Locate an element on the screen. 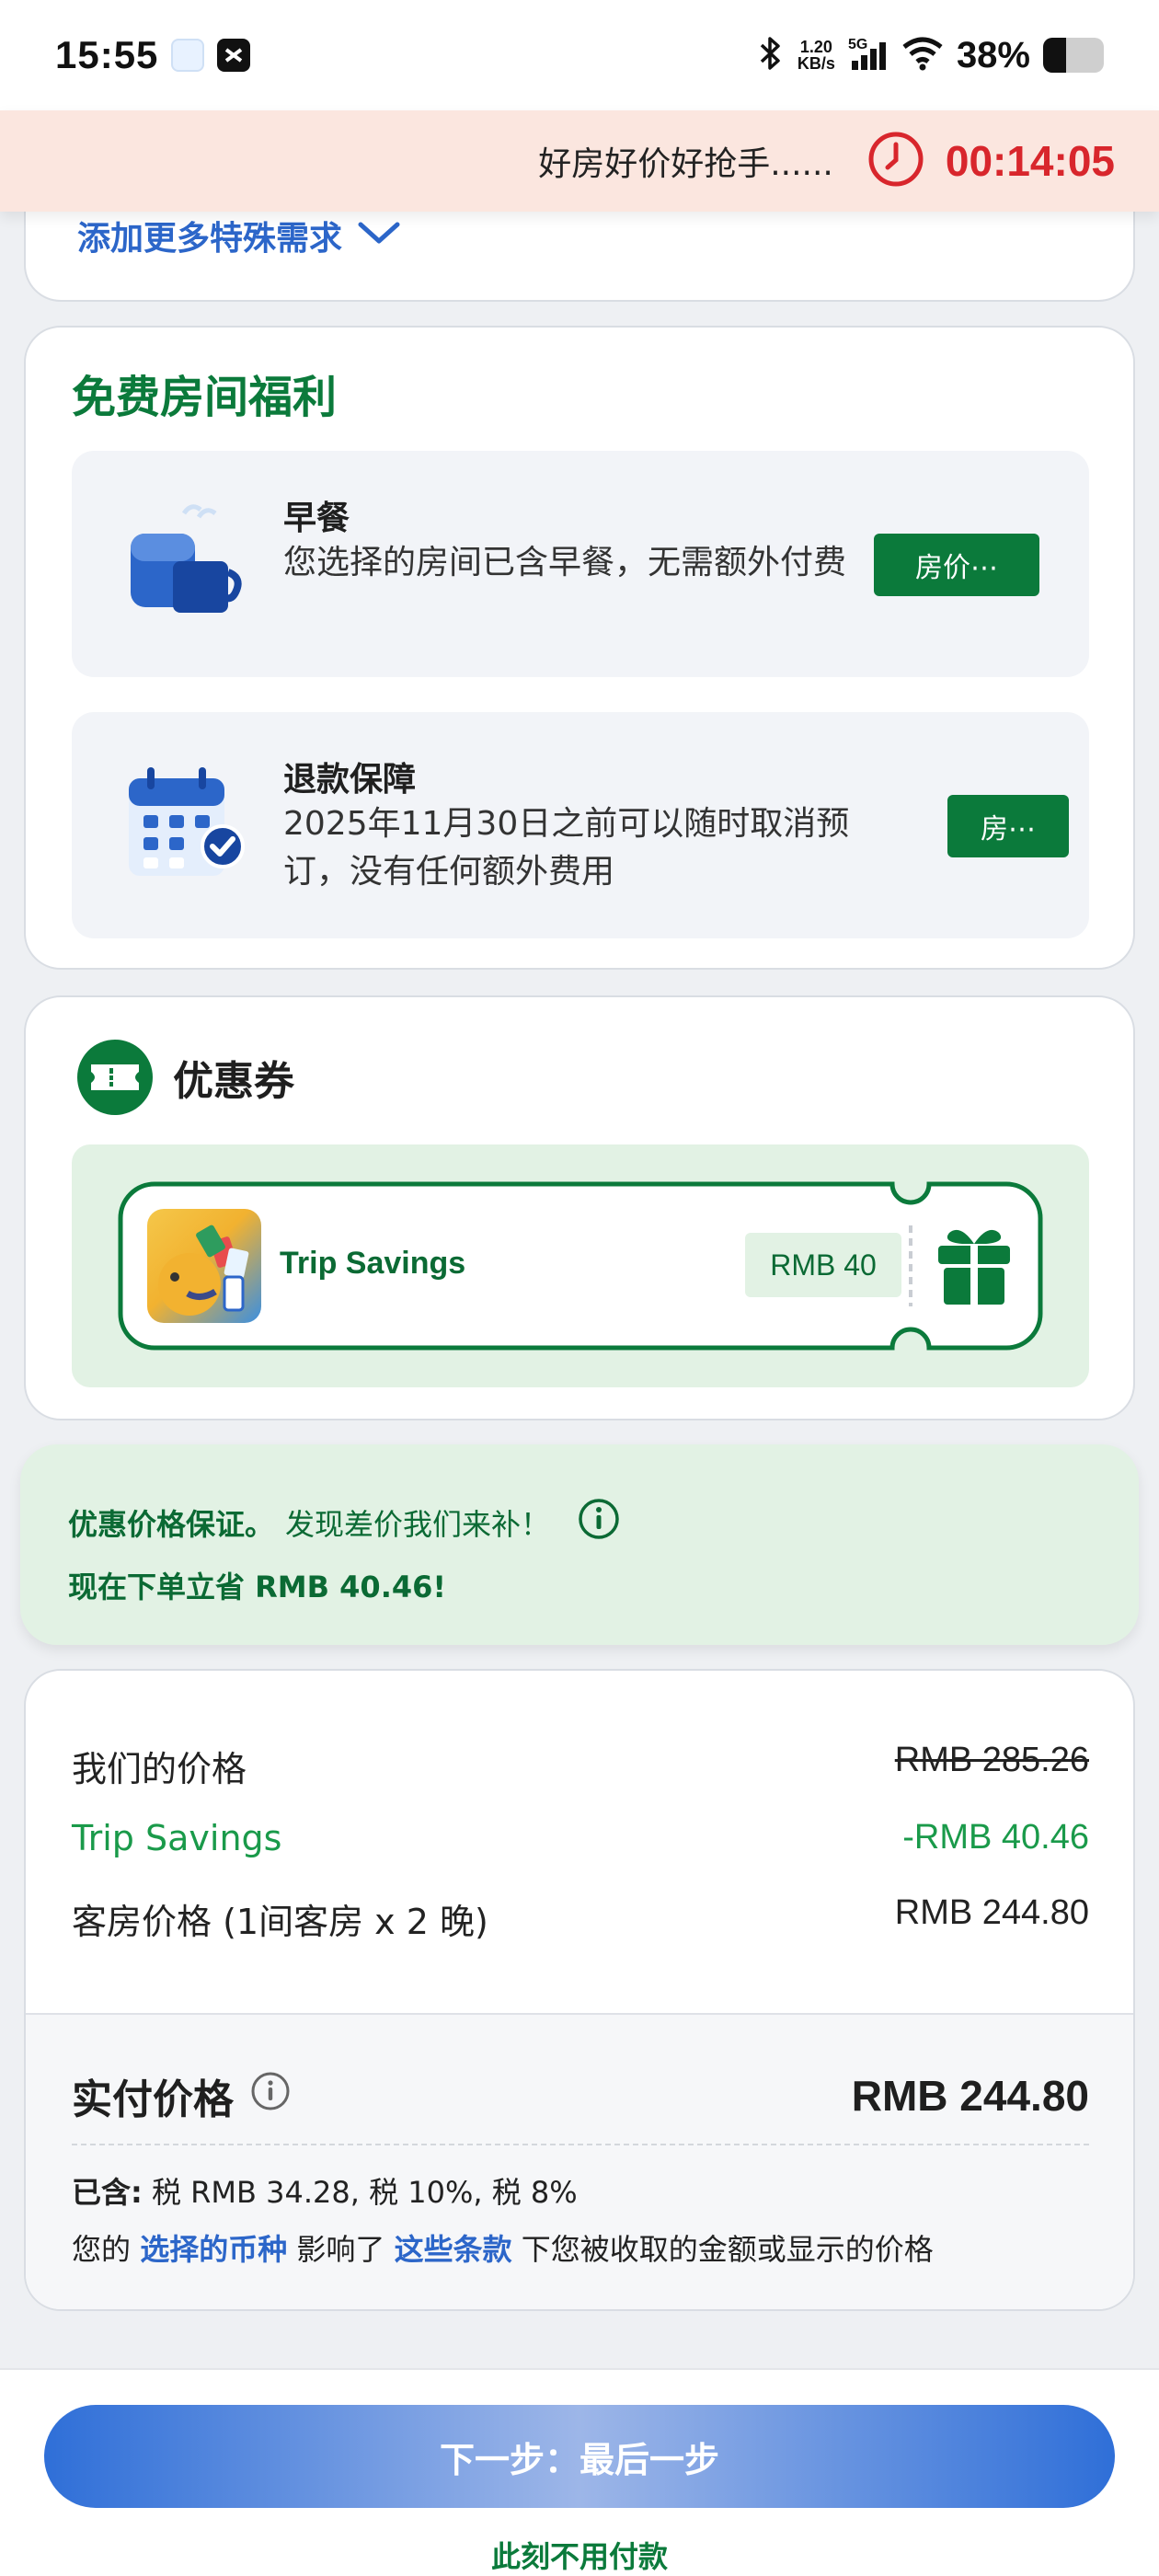 This screenshot has width=1159, height=2576. bottom-action-bar: 下一步：最后一步 此刻不用付款 is located at coordinates (579, 2472).